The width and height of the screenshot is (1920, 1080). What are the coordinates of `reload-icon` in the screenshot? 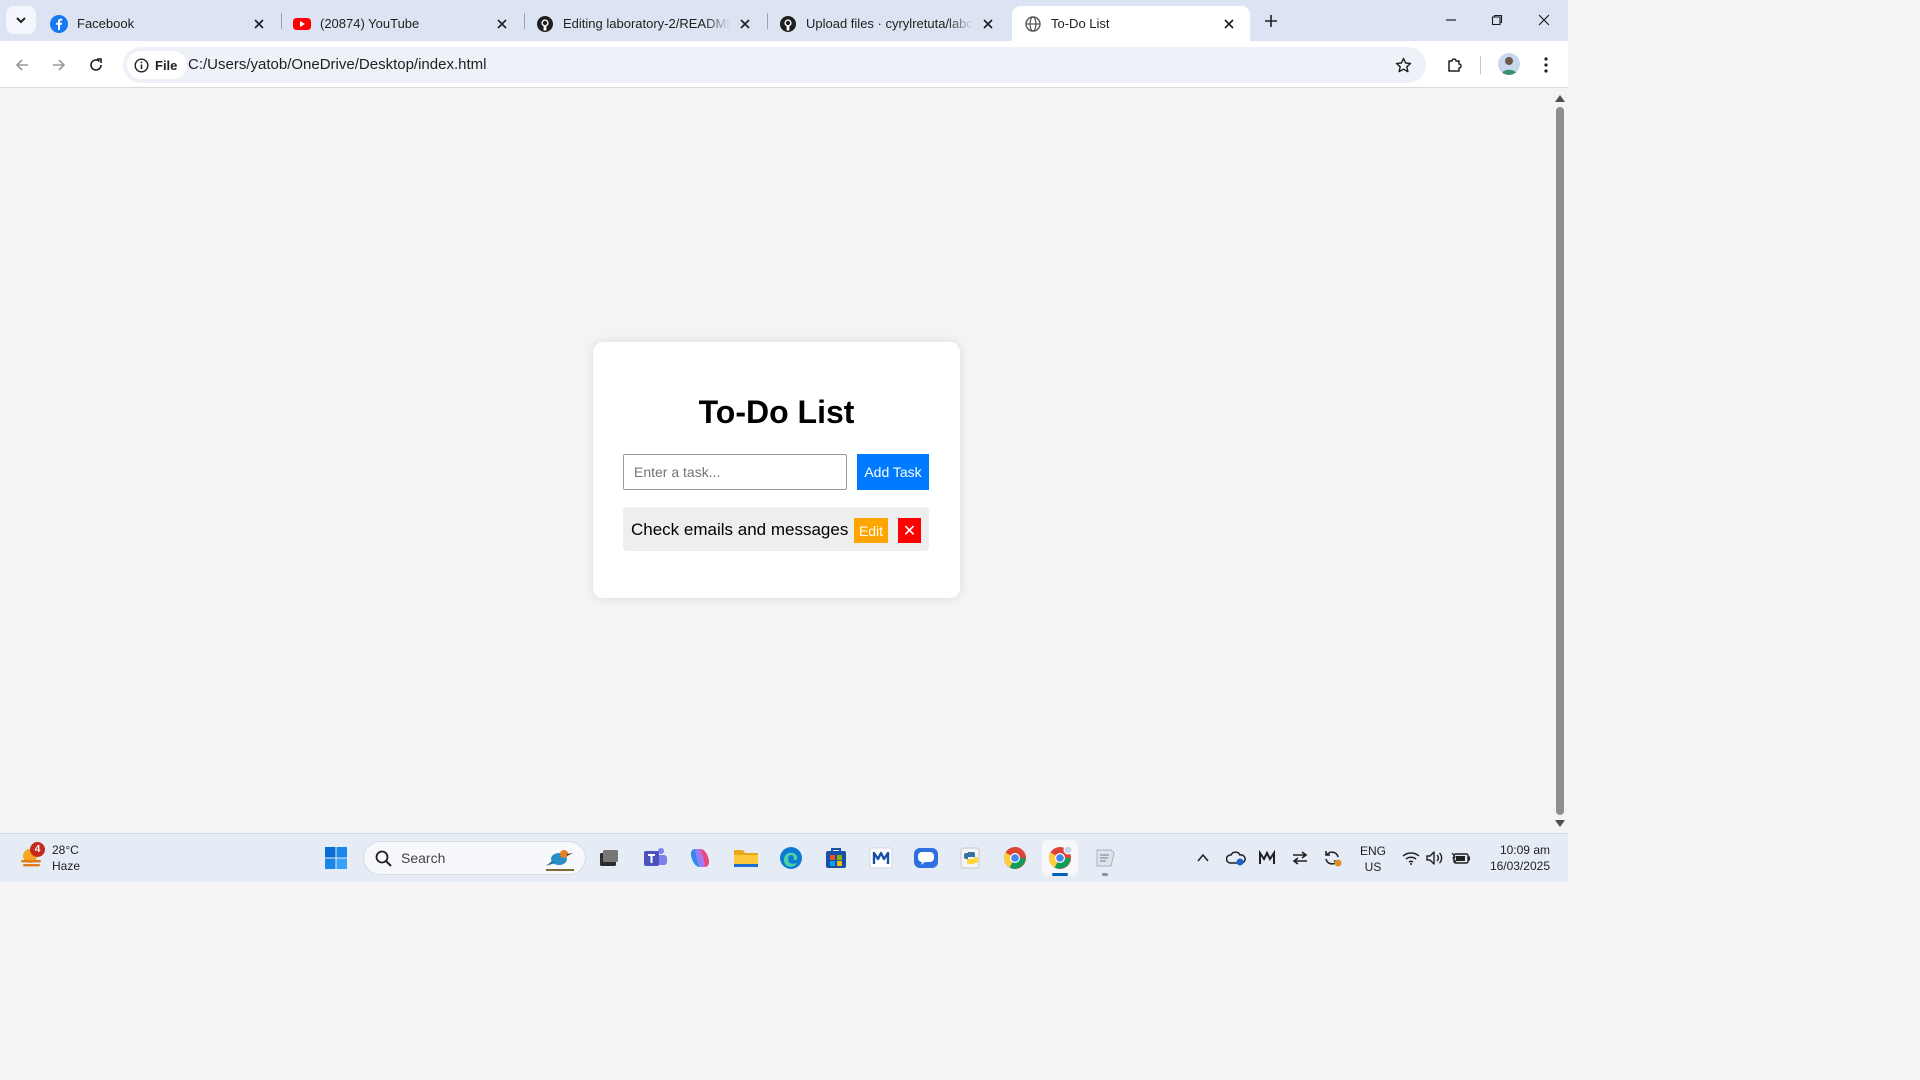 It's located at (96, 64).